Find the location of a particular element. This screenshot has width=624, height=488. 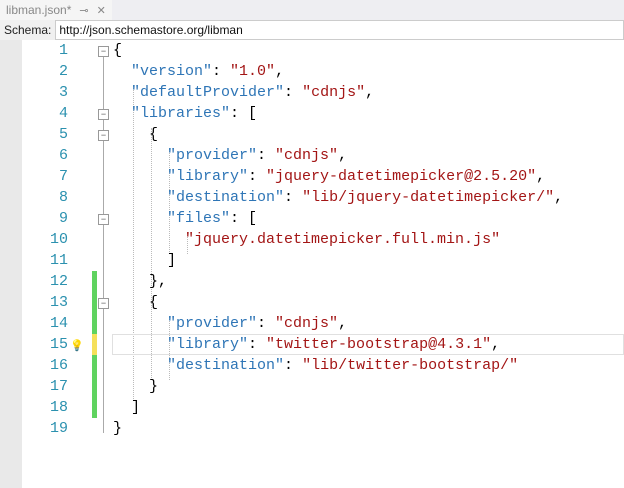

code-line: 2 "version": "1.0", is located at coordinates (323, 71).